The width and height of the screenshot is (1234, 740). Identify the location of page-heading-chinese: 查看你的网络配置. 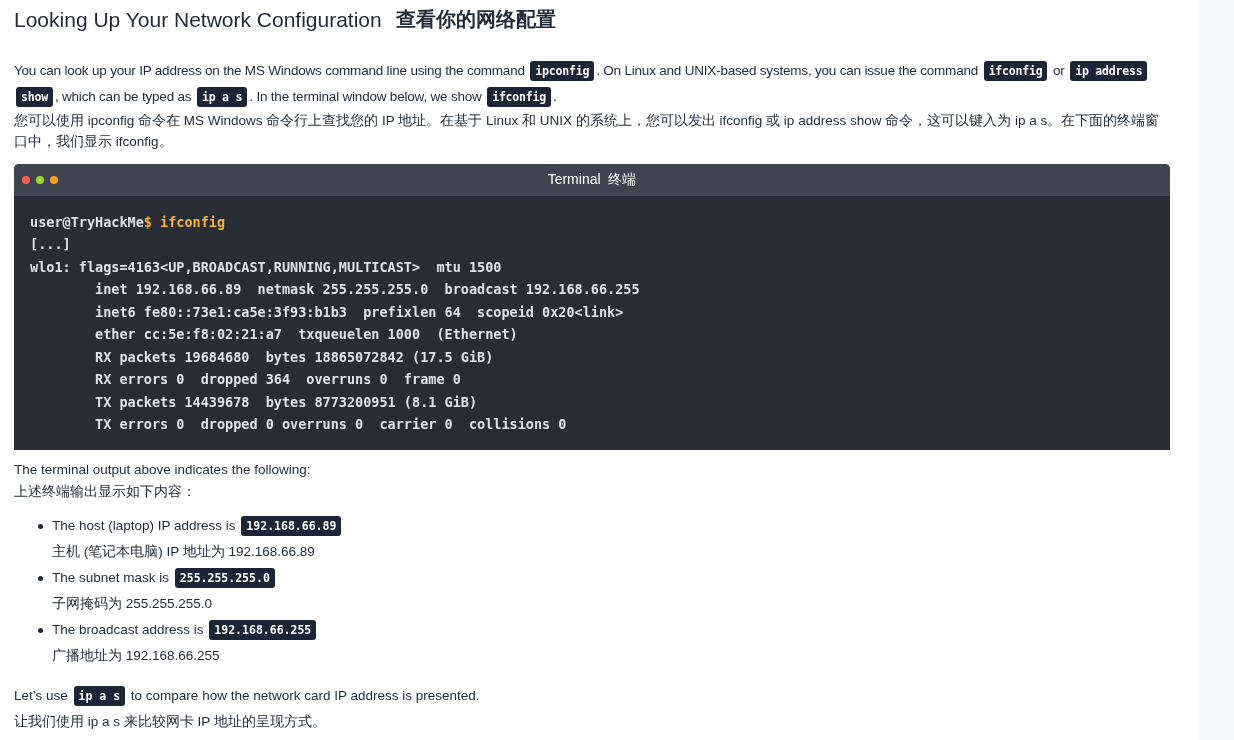
(475, 19).